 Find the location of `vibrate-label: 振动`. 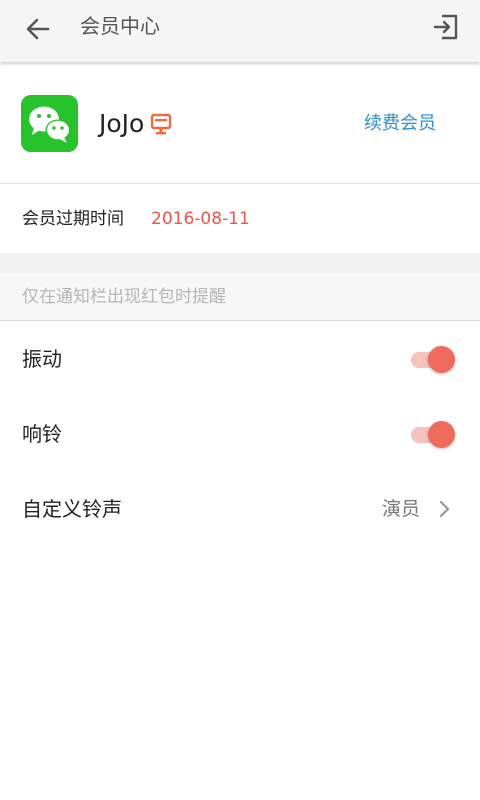

vibrate-label: 振动 is located at coordinates (42, 359).